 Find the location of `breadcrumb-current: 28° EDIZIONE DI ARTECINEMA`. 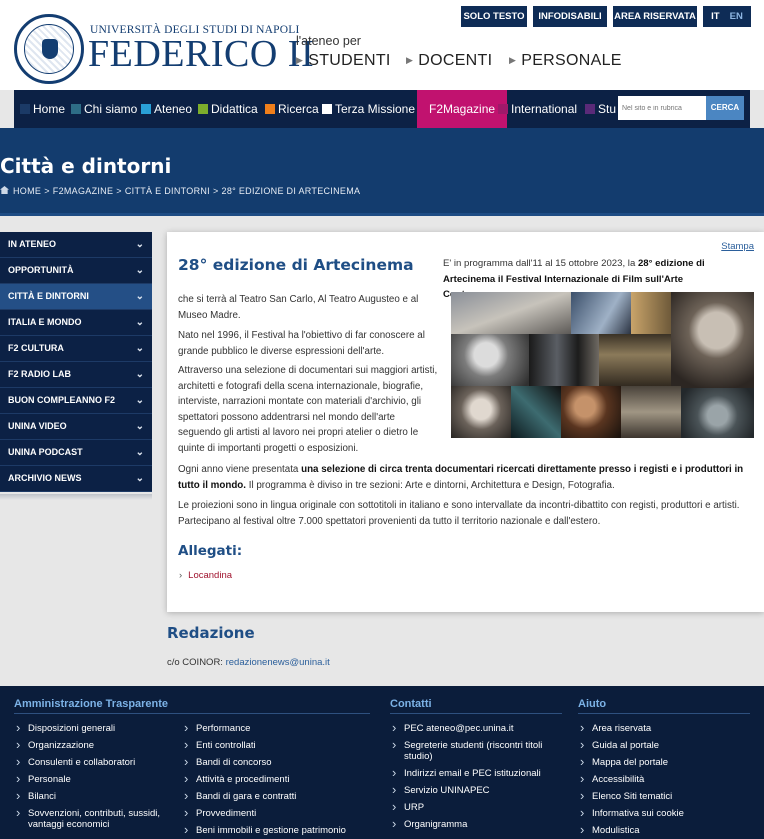

breadcrumb-current: 28° EDIZIONE DI ARTECINEMA is located at coordinates (291, 191).